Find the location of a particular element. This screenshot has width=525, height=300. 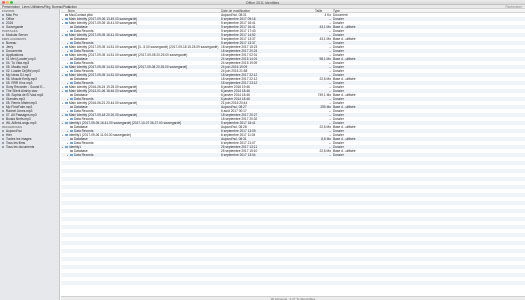

empty-row is located at coordinates (293, 283).